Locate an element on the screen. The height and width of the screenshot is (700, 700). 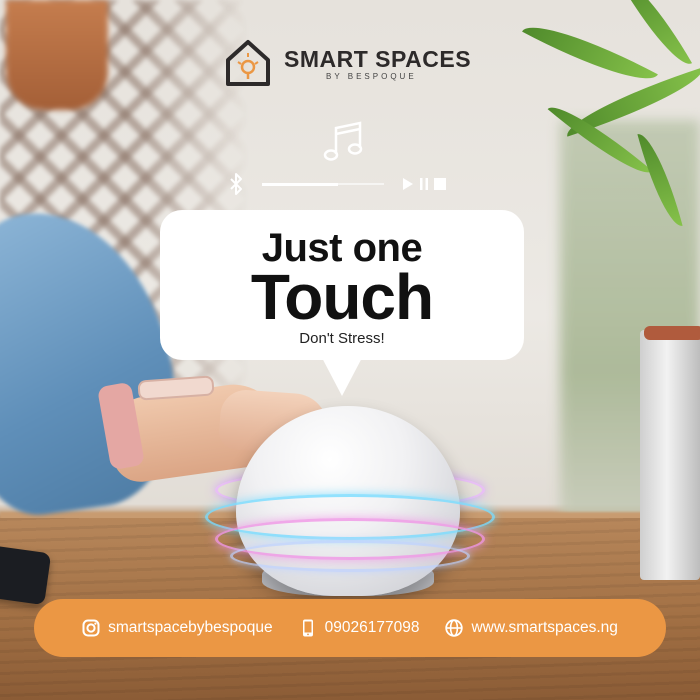
contact-phone: 09026177098 is located at coordinates (359, 628).